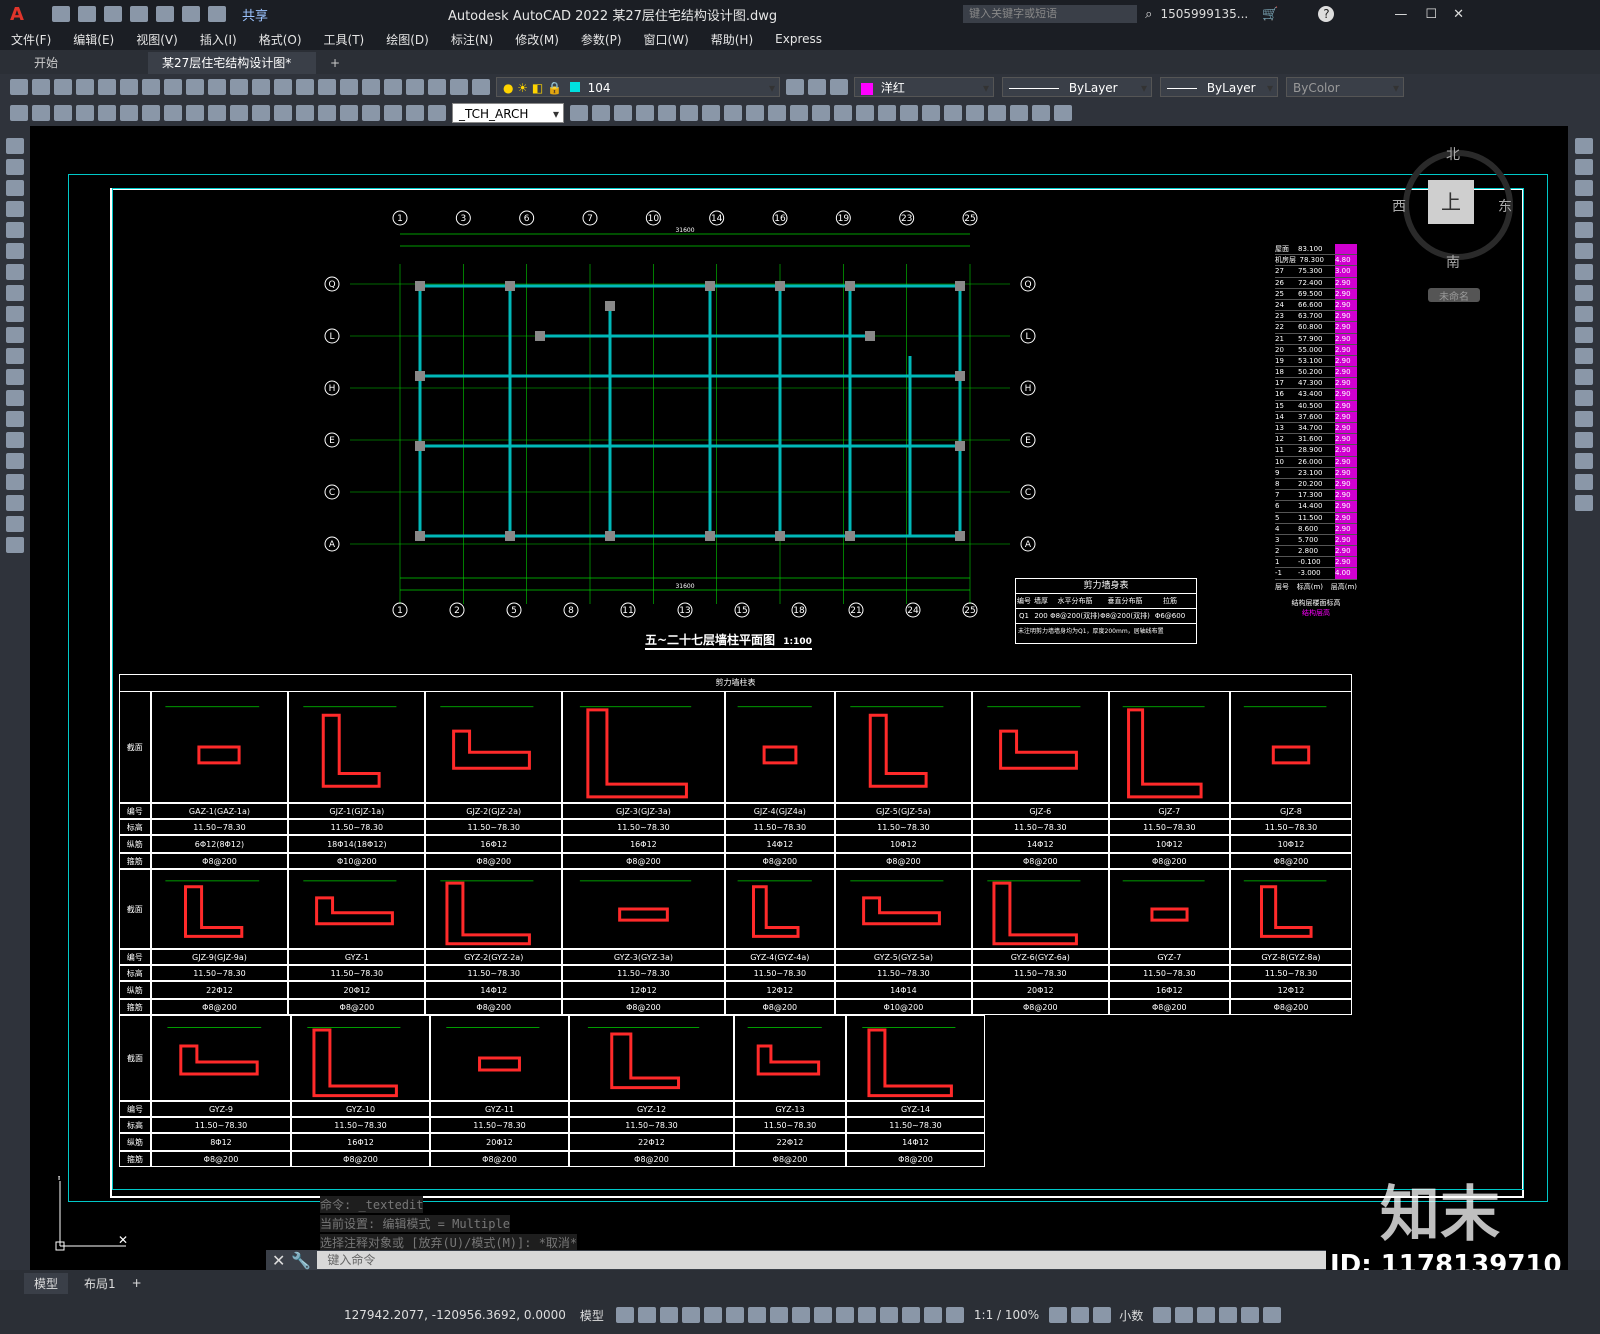 The height and width of the screenshot is (1334, 1600). What do you see at coordinates (84, 63) in the screenshot?
I see `tab-start: 开始` at bounding box center [84, 63].